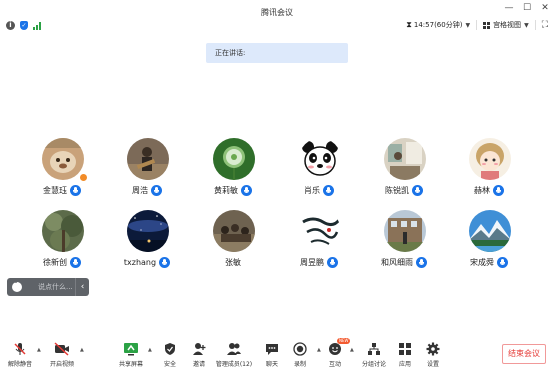 This screenshot has width=554, height=369. What do you see at coordinates (140, 190) in the screenshot?
I see `participant-name: 周浩` at bounding box center [140, 190].